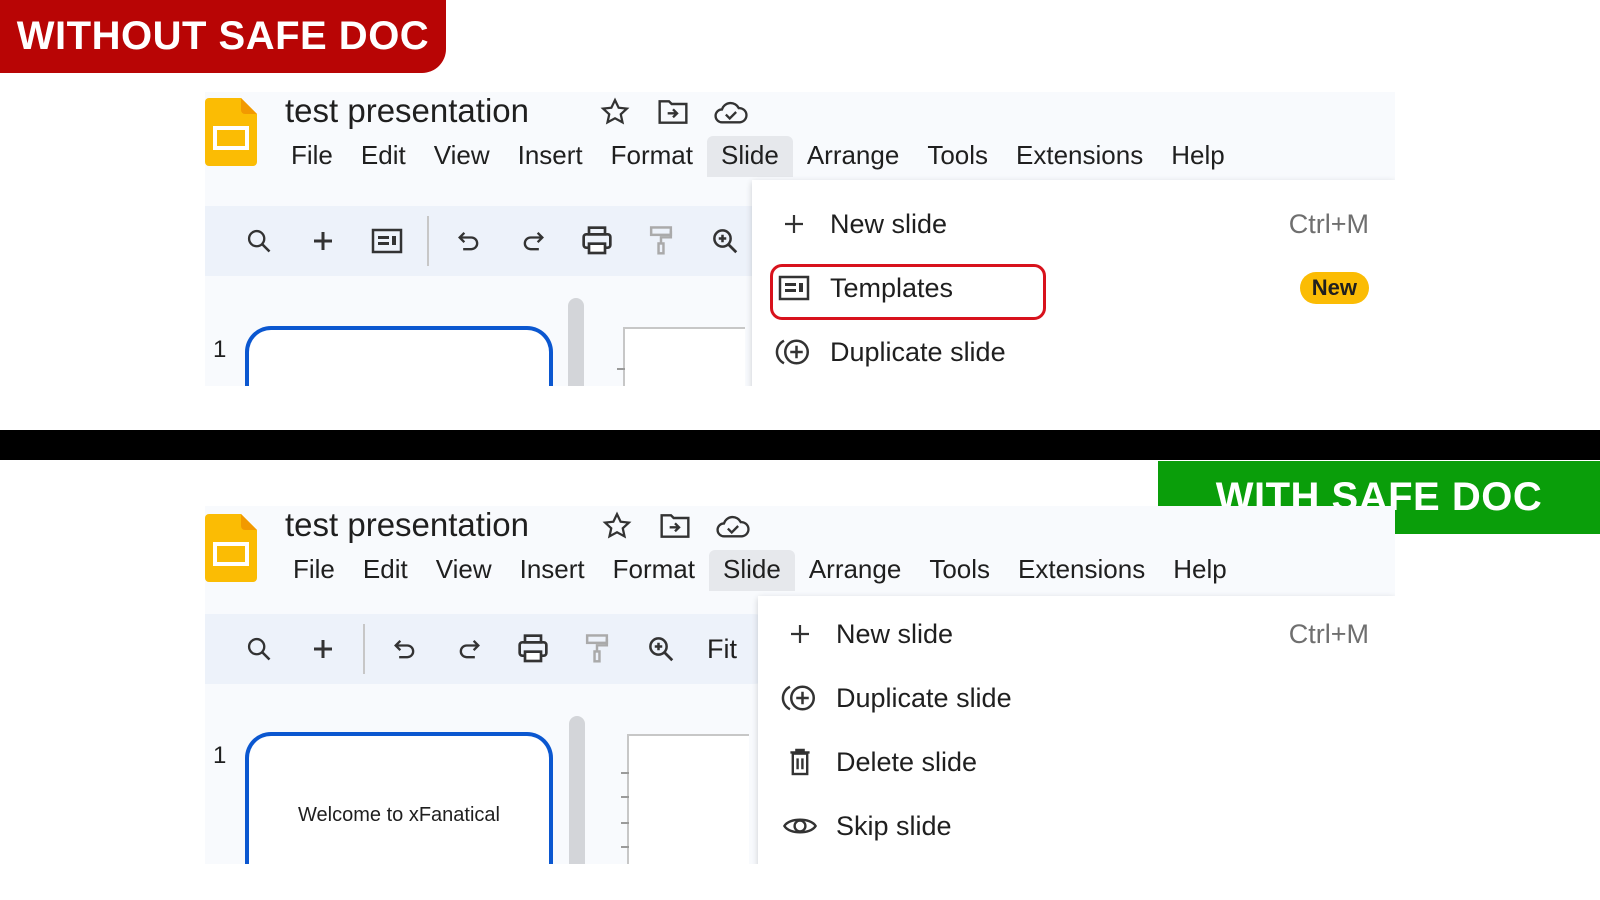 The image size is (1600, 900). What do you see at coordinates (800, 826) in the screenshot?
I see `eye-icon` at bounding box center [800, 826].